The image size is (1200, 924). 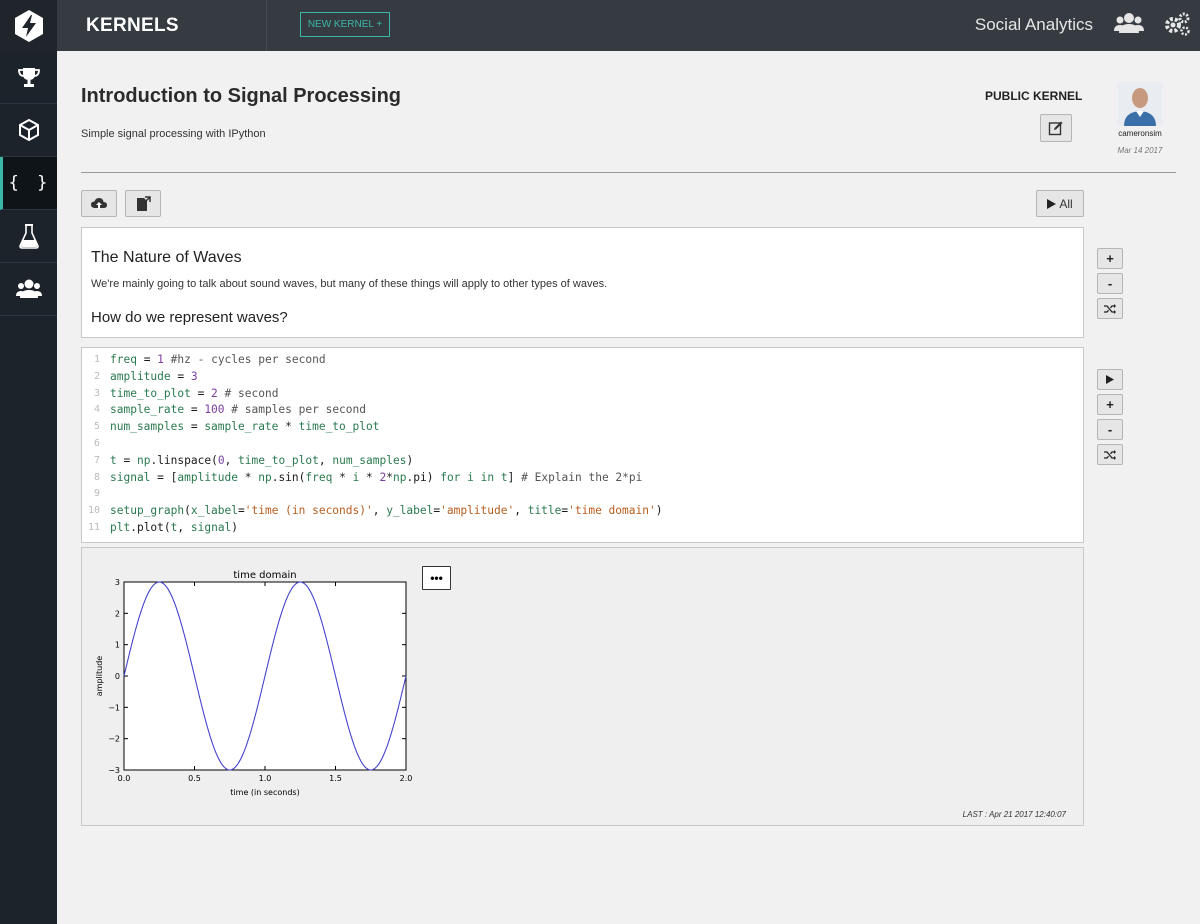 What do you see at coordinates (174, 527) in the screenshot?
I see `code-text: plt.plot(t, signal)` at bounding box center [174, 527].